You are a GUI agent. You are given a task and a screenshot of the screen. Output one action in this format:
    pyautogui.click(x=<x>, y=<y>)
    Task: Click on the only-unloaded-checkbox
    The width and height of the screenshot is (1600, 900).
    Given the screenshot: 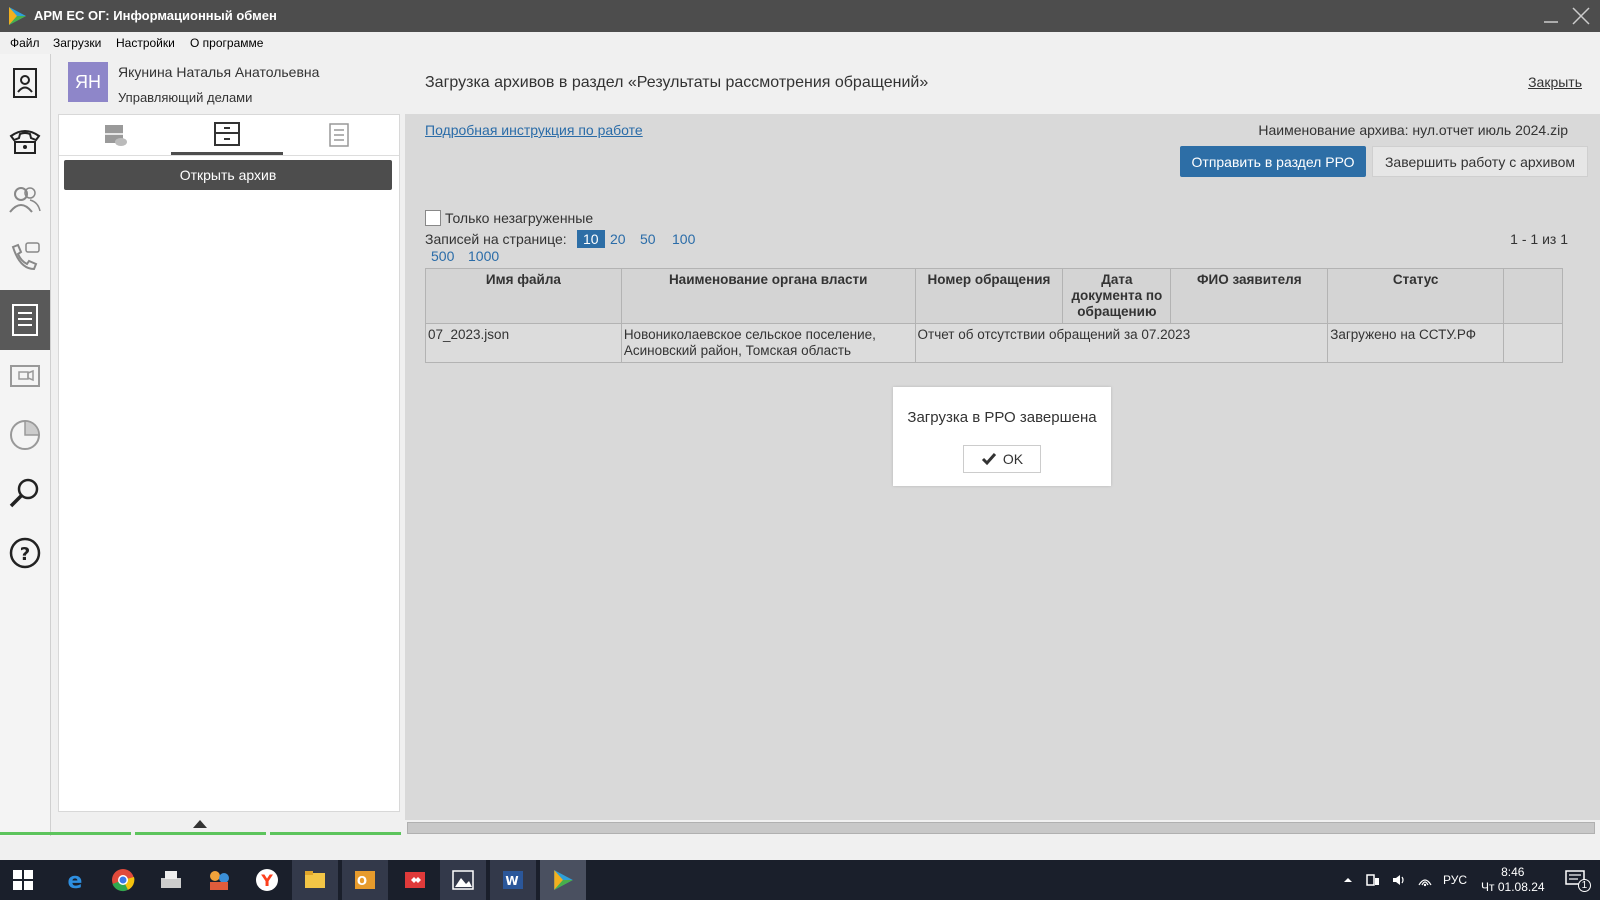 What is the action you would take?
    pyautogui.click(x=433, y=218)
    